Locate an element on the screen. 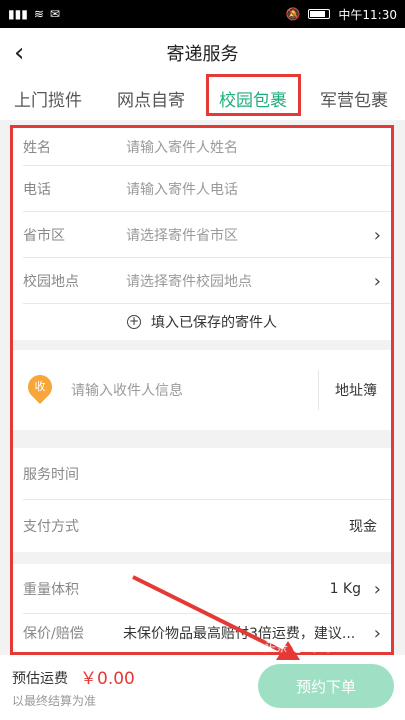 The image size is (405, 720). sender-region-row: 省市区 请选择寄件省市区 › is located at coordinates (202, 235).